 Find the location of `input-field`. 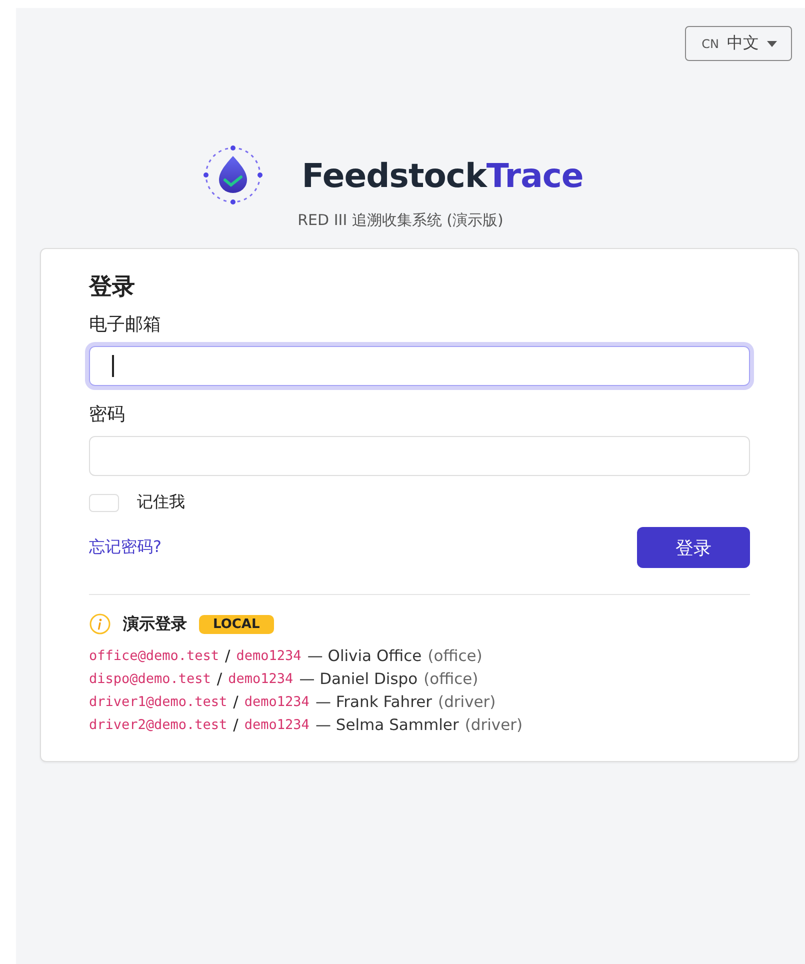

input-field is located at coordinates (419, 456).